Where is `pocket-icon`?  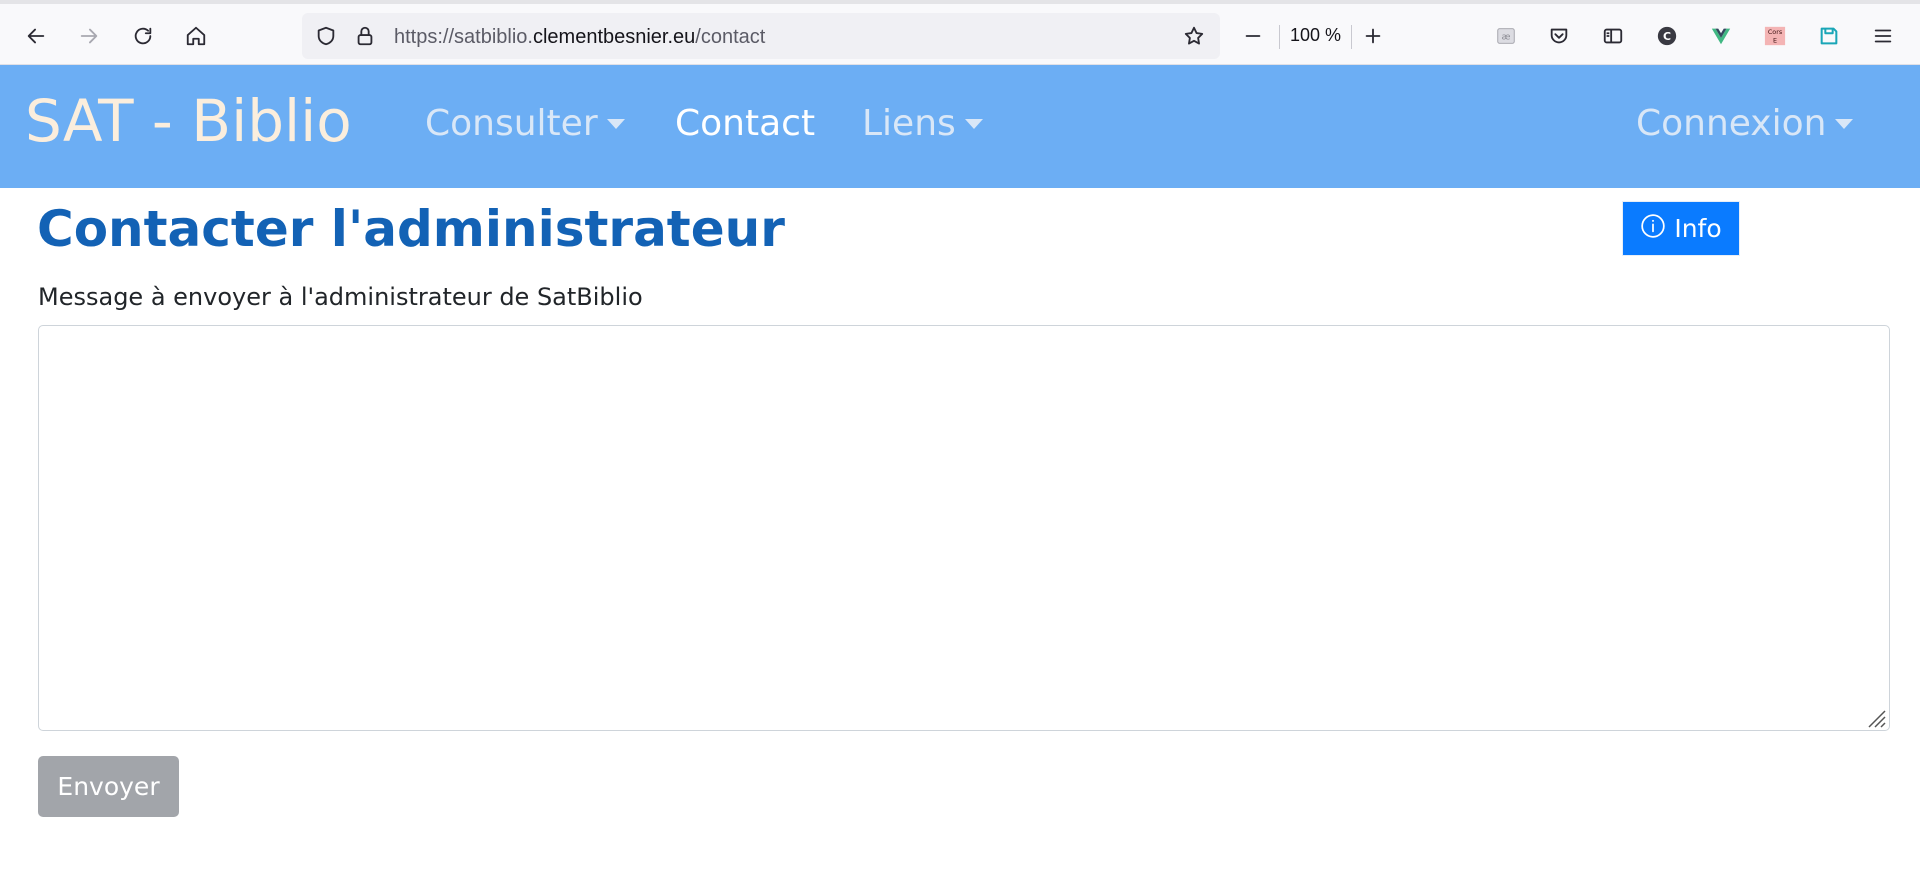 pocket-icon is located at coordinates (1559, 36).